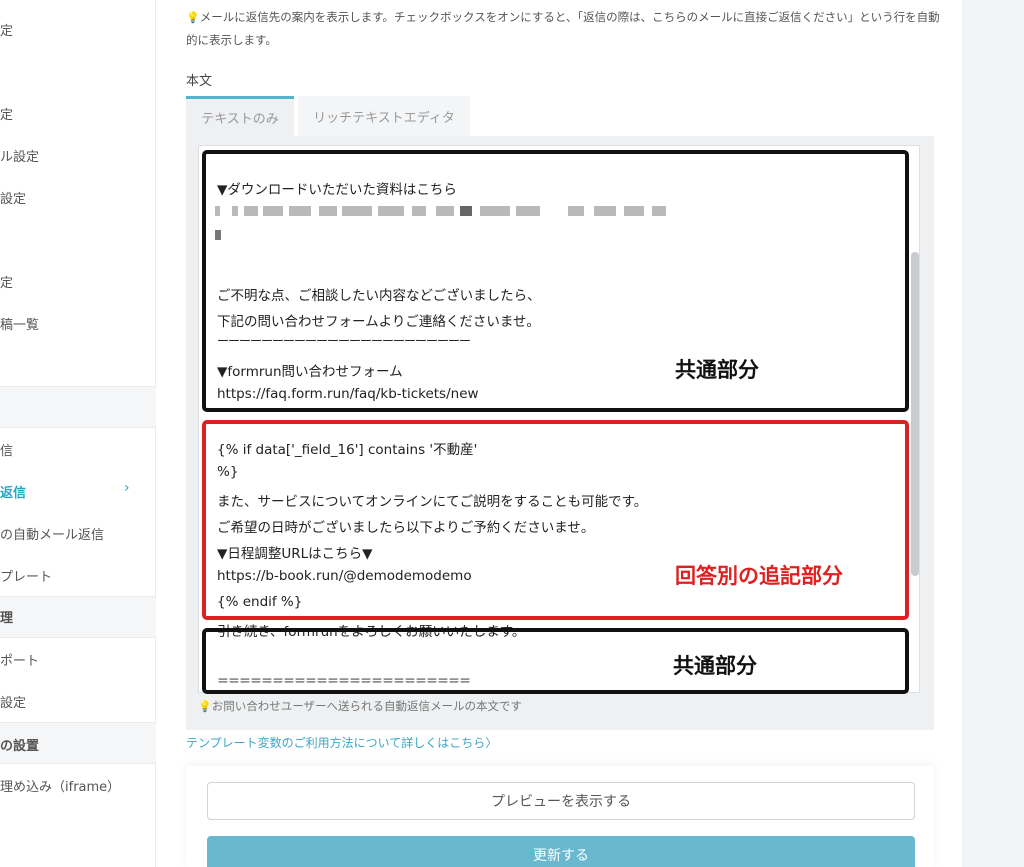 The height and width of the screenshot is (867, 1024). What do you see at coordinates (78, 659) in the screenshot?
I see `sidebar-item-export: ポート` at bounding box center [78, 659].